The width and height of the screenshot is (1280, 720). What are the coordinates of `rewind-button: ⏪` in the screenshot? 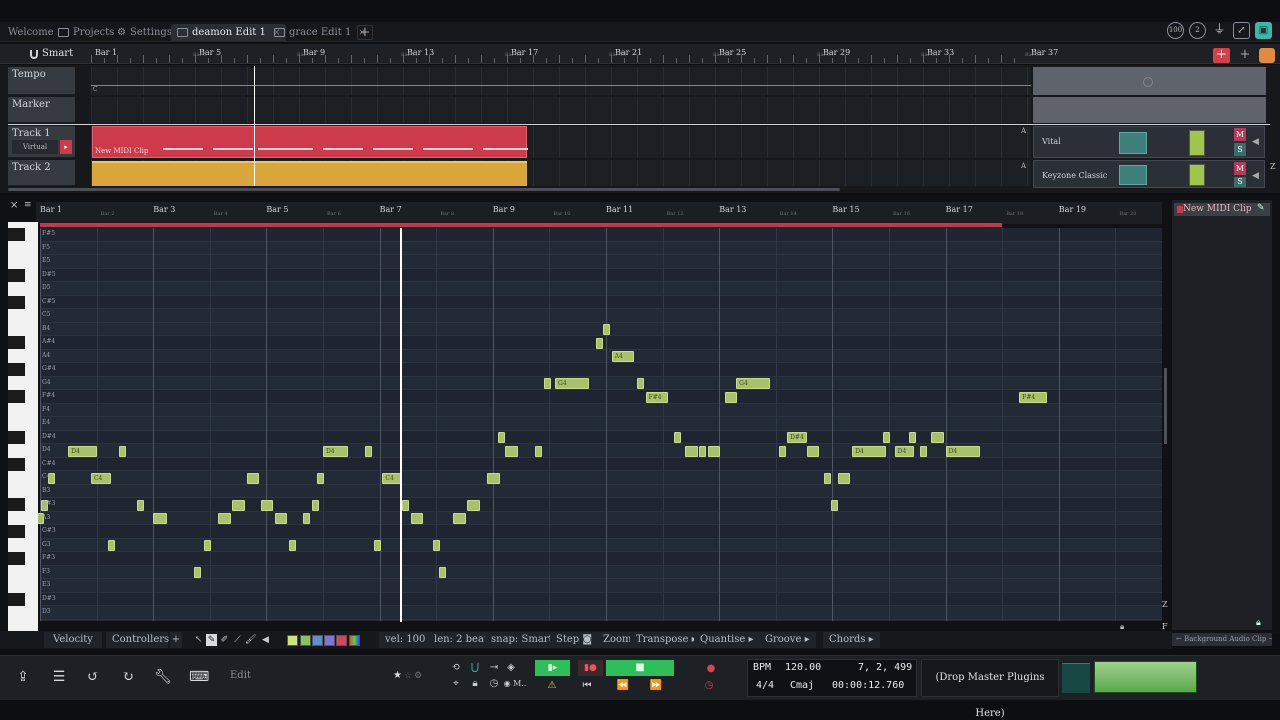 It's located at (623, 686).